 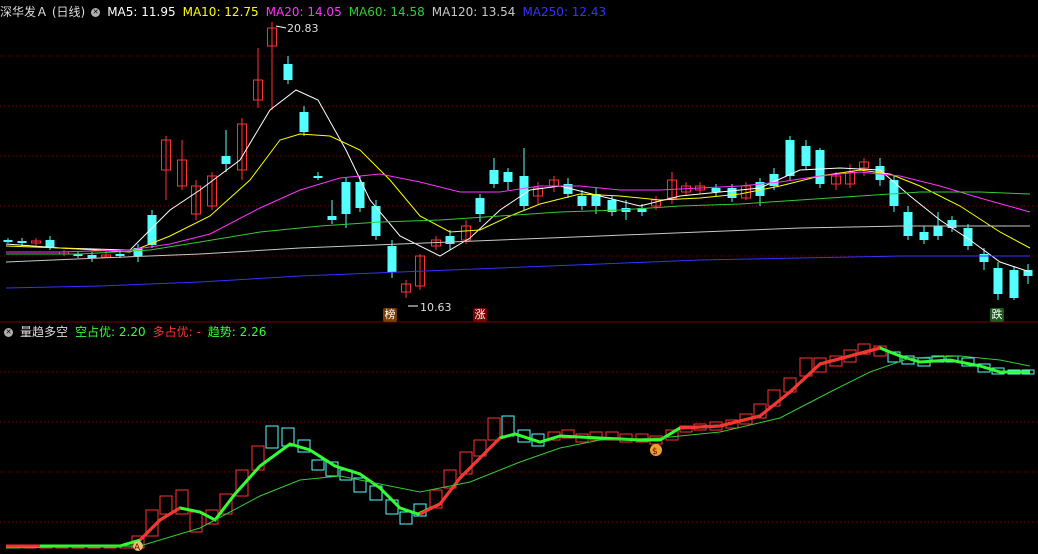 I want to click on ma250-line, so click(x=517, y=272).